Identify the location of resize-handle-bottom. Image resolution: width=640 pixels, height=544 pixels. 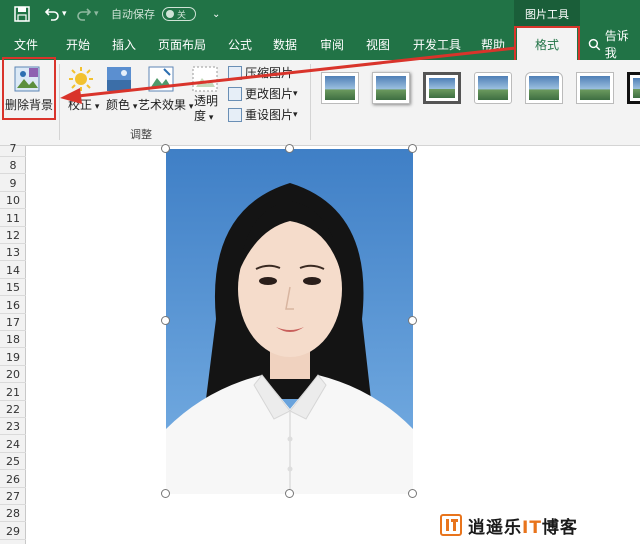
(289, 493).